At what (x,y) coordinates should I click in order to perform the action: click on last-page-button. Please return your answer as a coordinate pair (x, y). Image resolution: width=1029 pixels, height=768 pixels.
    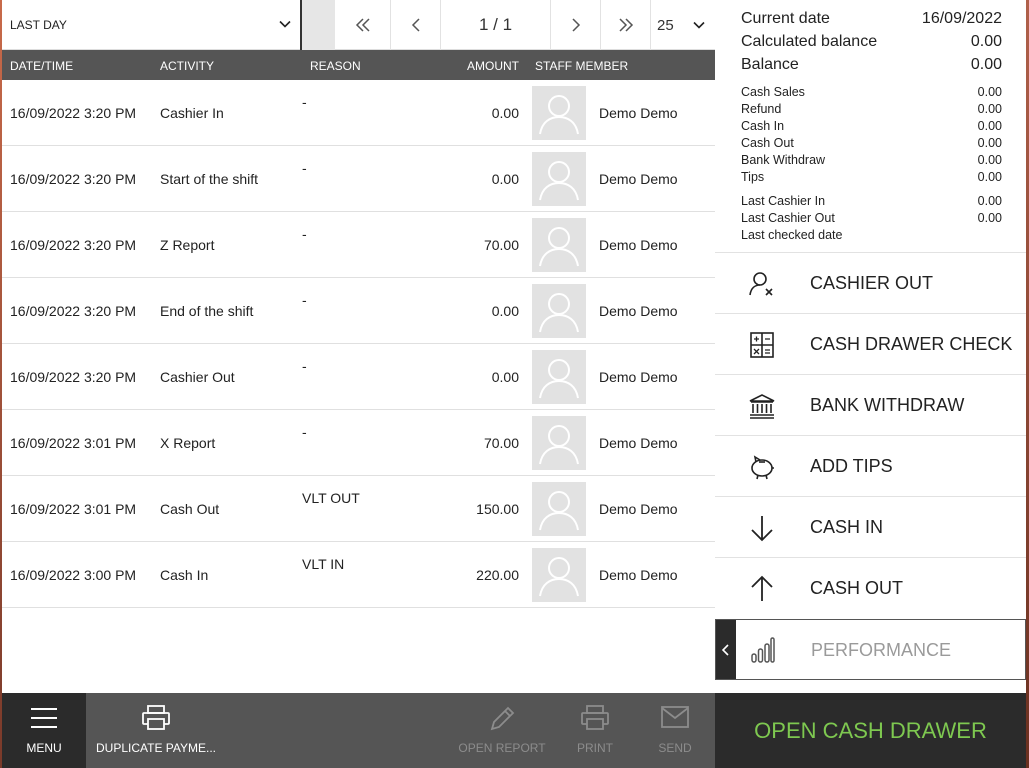
    Looking at the image, I should click on (626, 25).